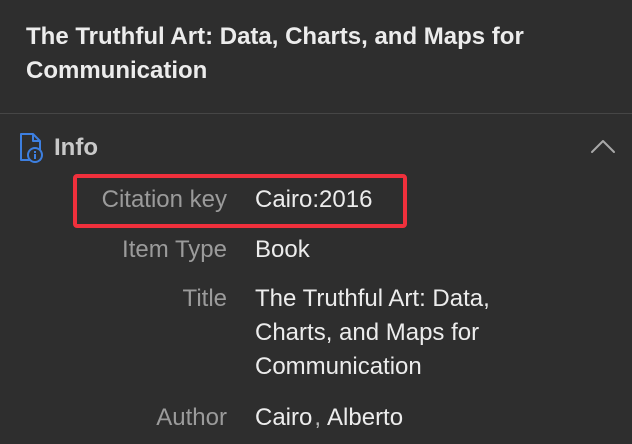  I want to click on title-label: Title, so click(204, 298).